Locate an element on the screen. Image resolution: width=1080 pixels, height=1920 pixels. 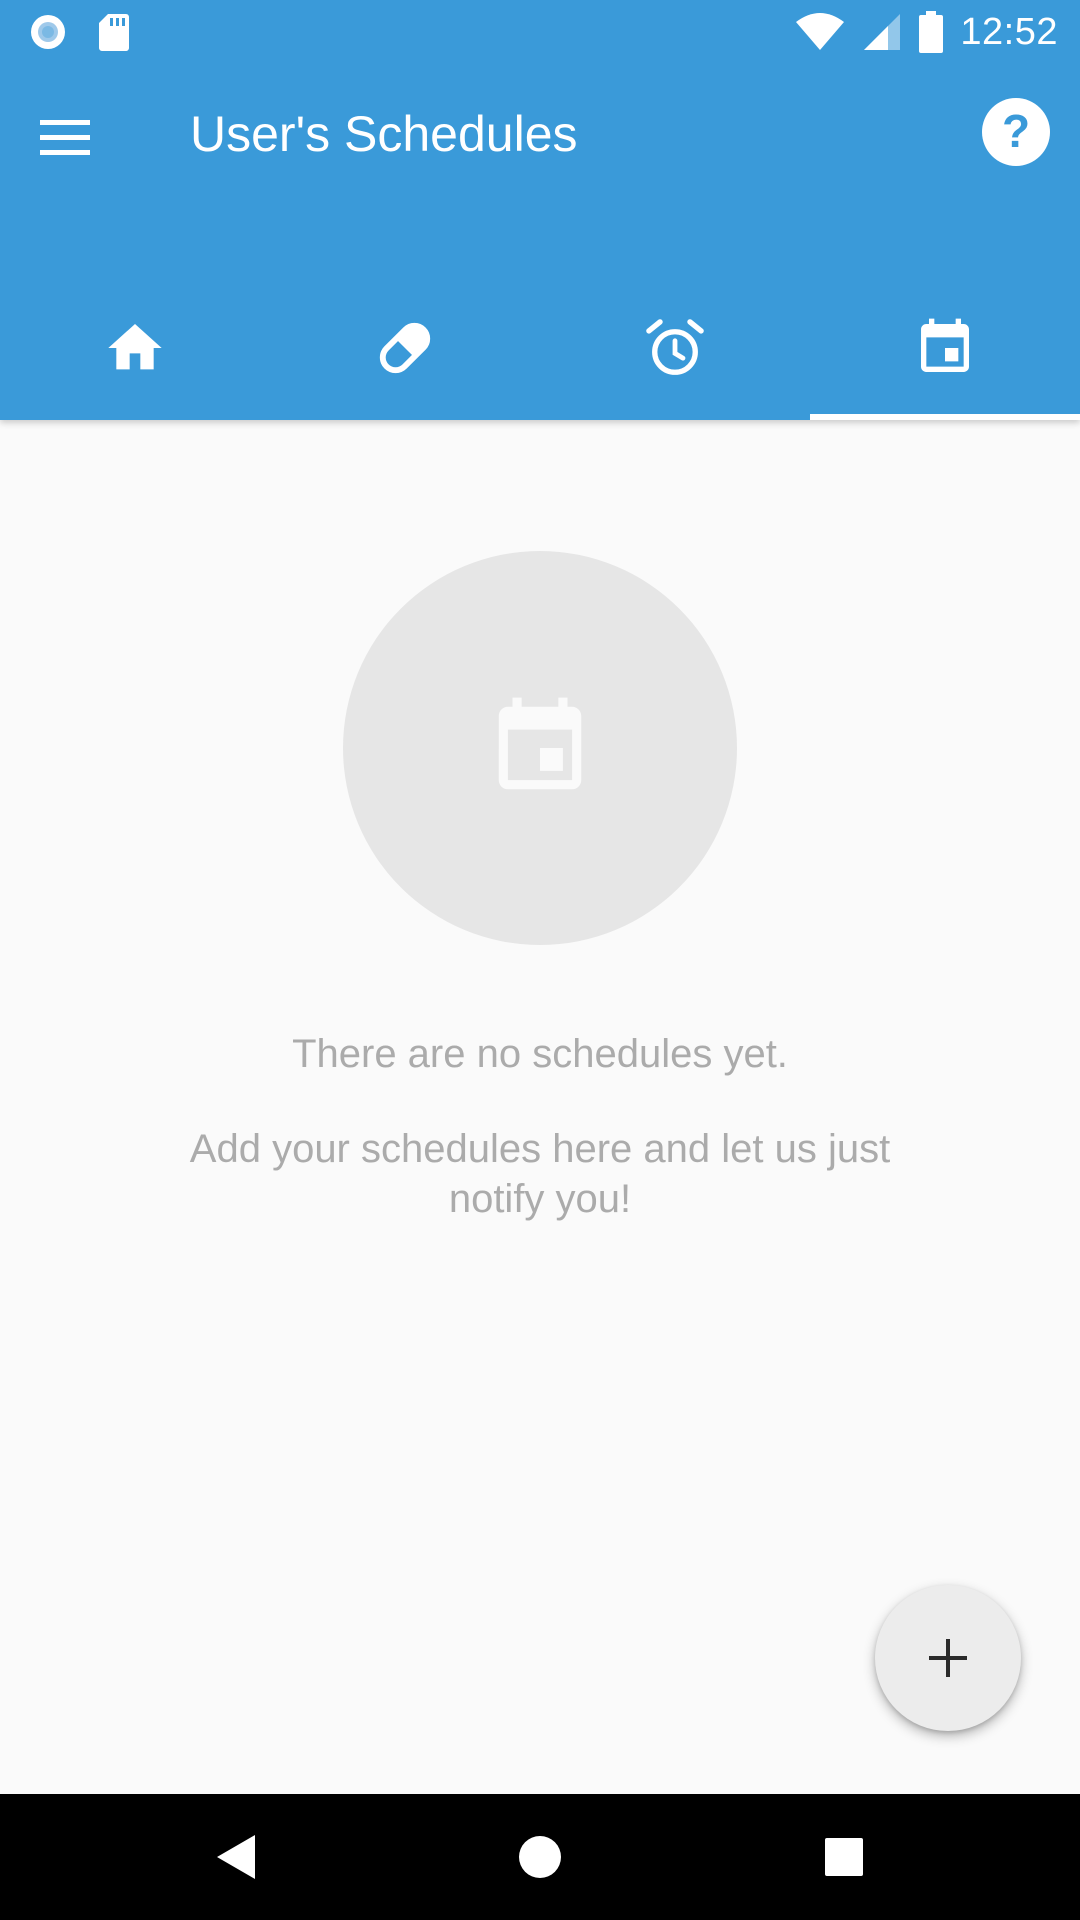
nav-home-button is located at coordinates (540, 1857).